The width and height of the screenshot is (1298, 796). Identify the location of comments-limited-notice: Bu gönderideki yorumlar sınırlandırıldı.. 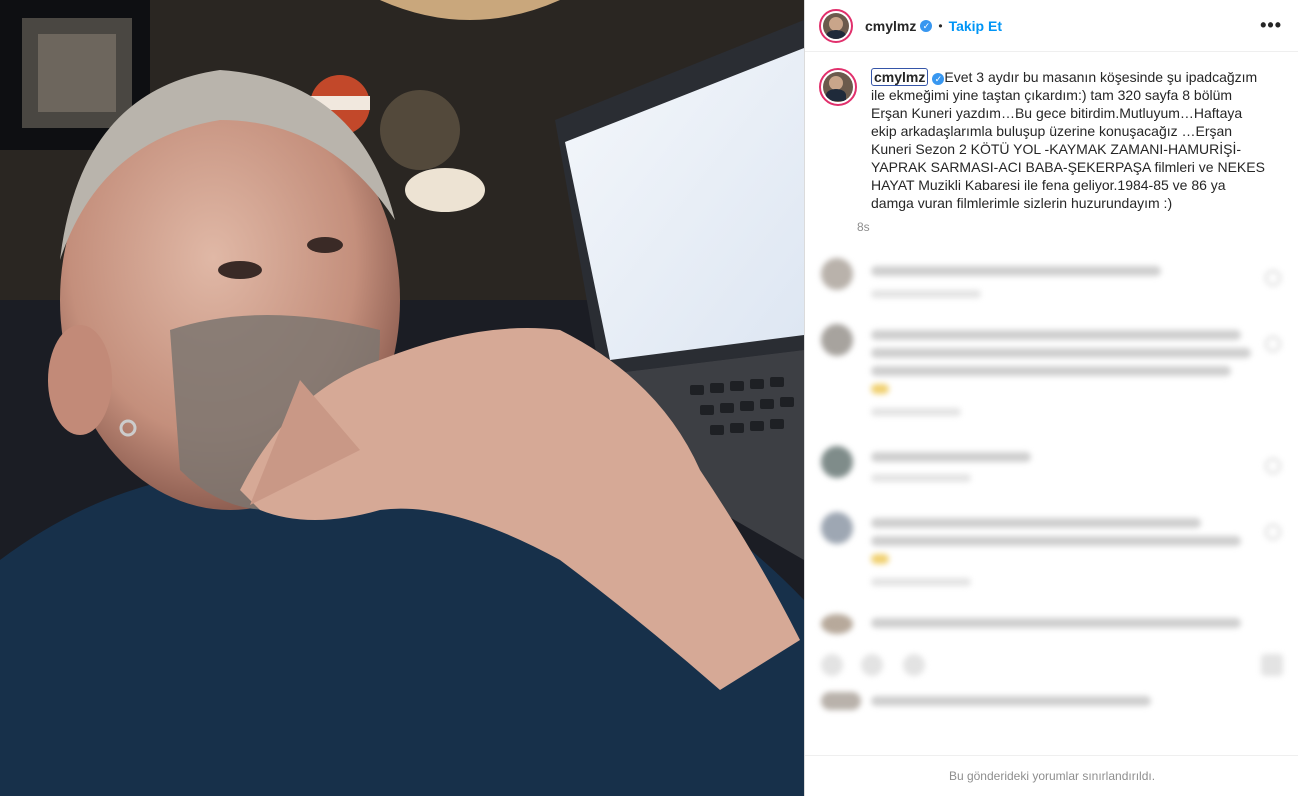
(1051, 775).